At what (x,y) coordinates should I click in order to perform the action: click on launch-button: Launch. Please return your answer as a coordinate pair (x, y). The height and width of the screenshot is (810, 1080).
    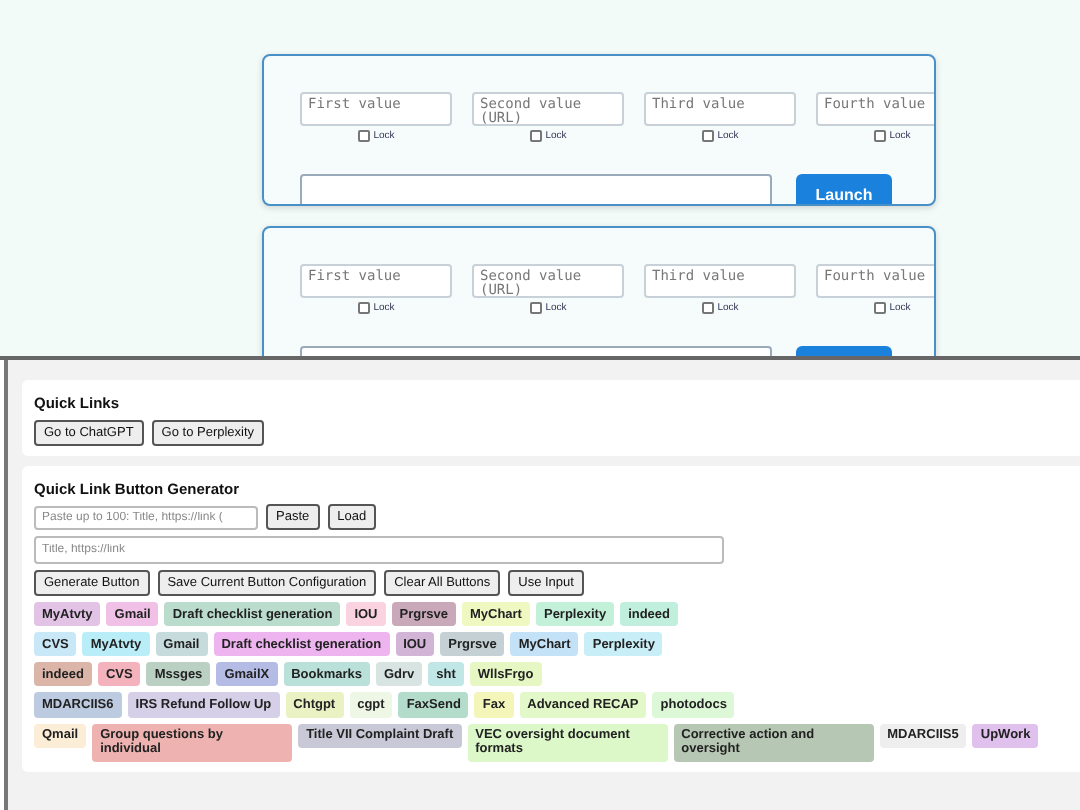
    Looking at the image, I should click on (844, 189).